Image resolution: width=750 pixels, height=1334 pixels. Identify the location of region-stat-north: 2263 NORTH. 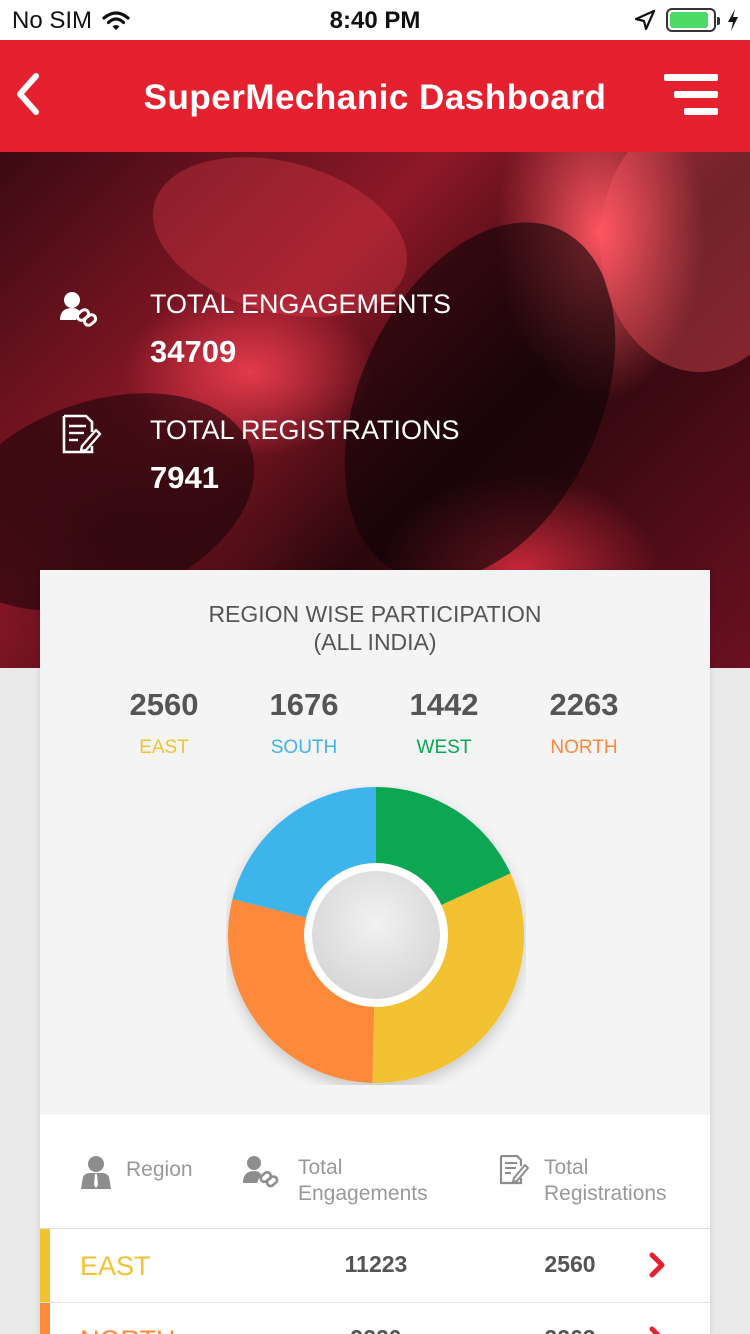
(584, 723).